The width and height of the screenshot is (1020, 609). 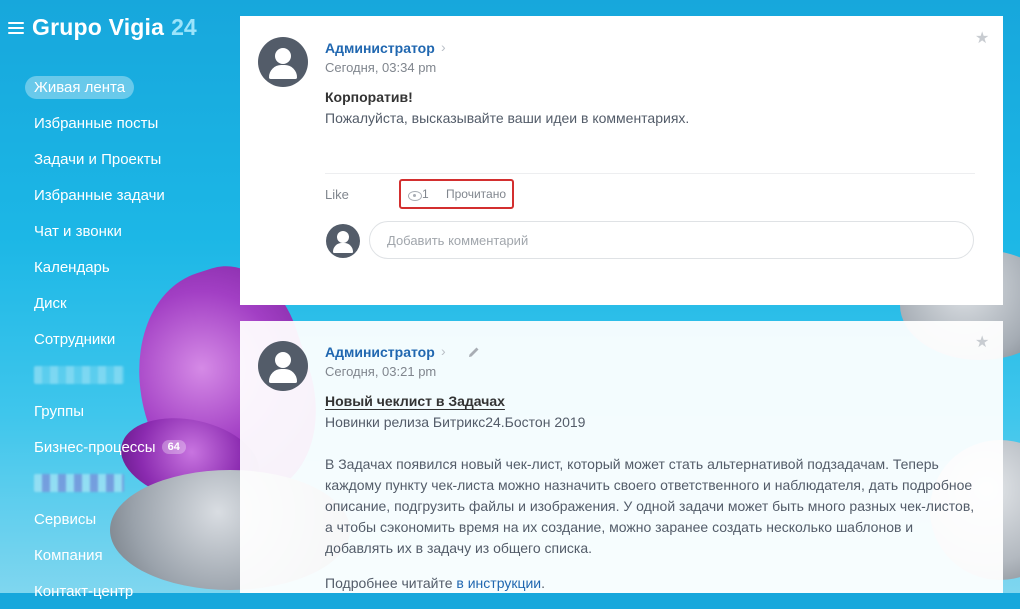 What do you see at coordinates (391, 583) in the screenshot?
I see `read-more-prefix: Подробнее читайте` at bounding box center [391, 583].